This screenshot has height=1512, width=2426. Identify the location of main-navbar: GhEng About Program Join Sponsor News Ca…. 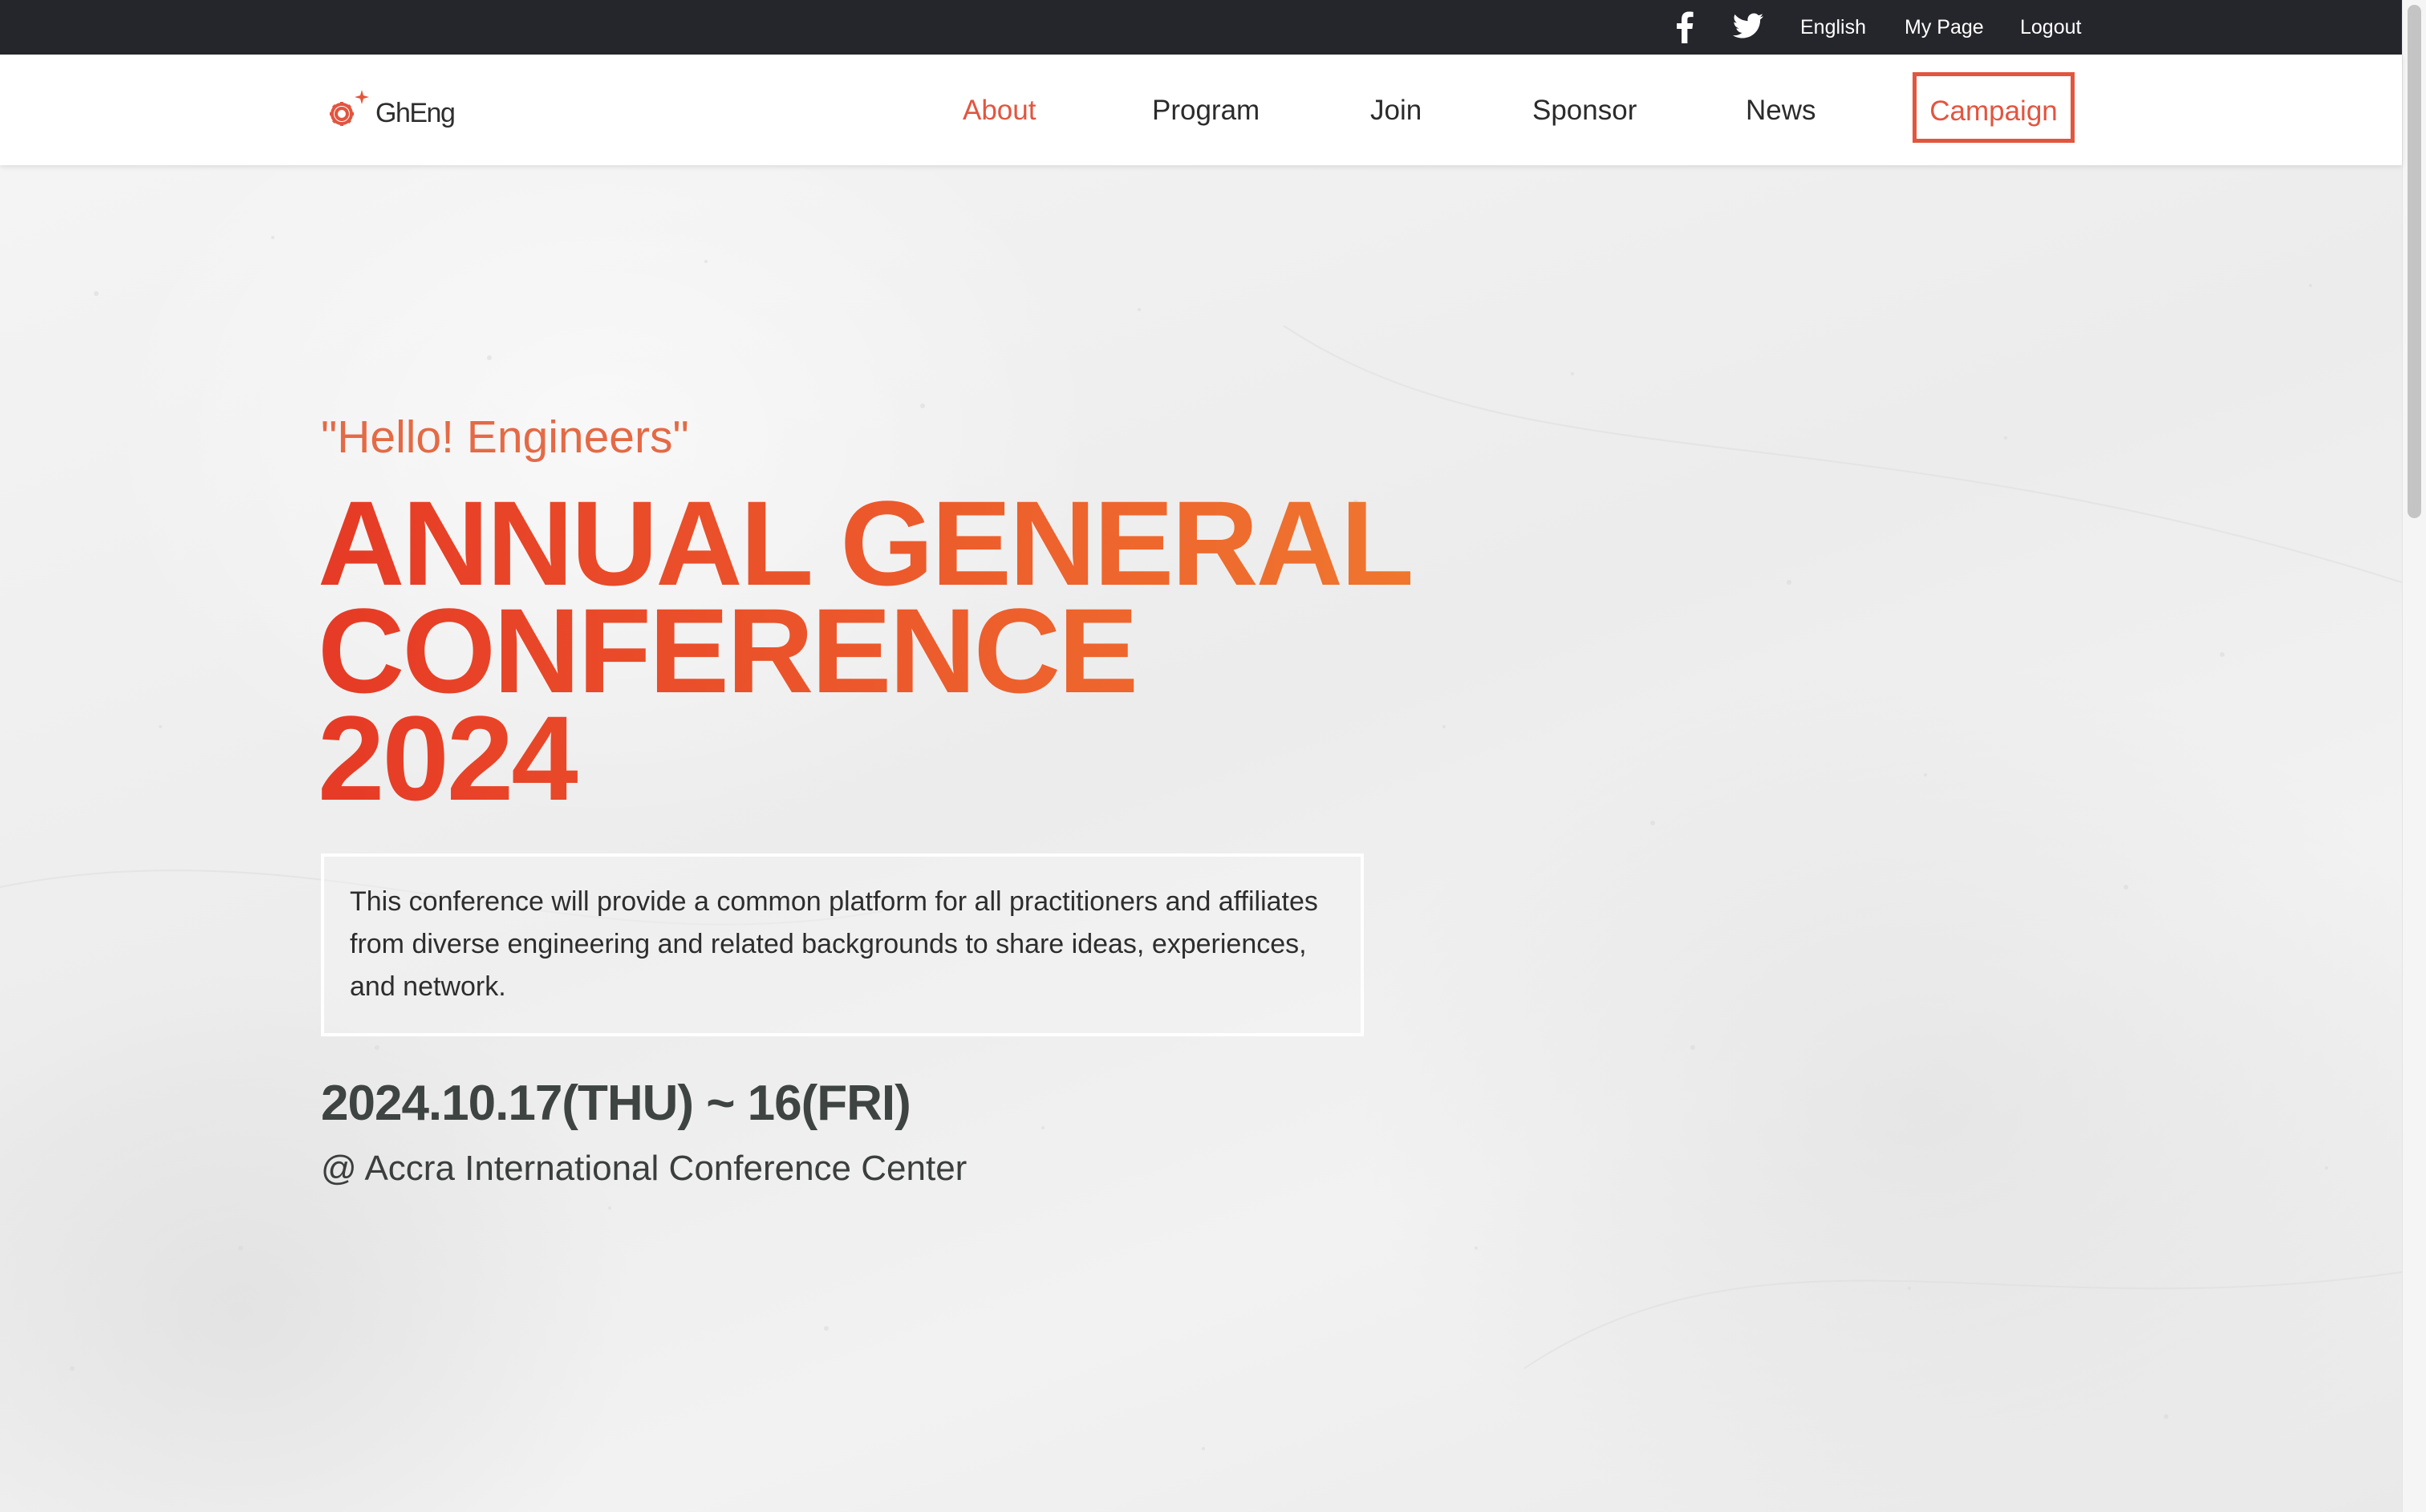
(1201, 110).